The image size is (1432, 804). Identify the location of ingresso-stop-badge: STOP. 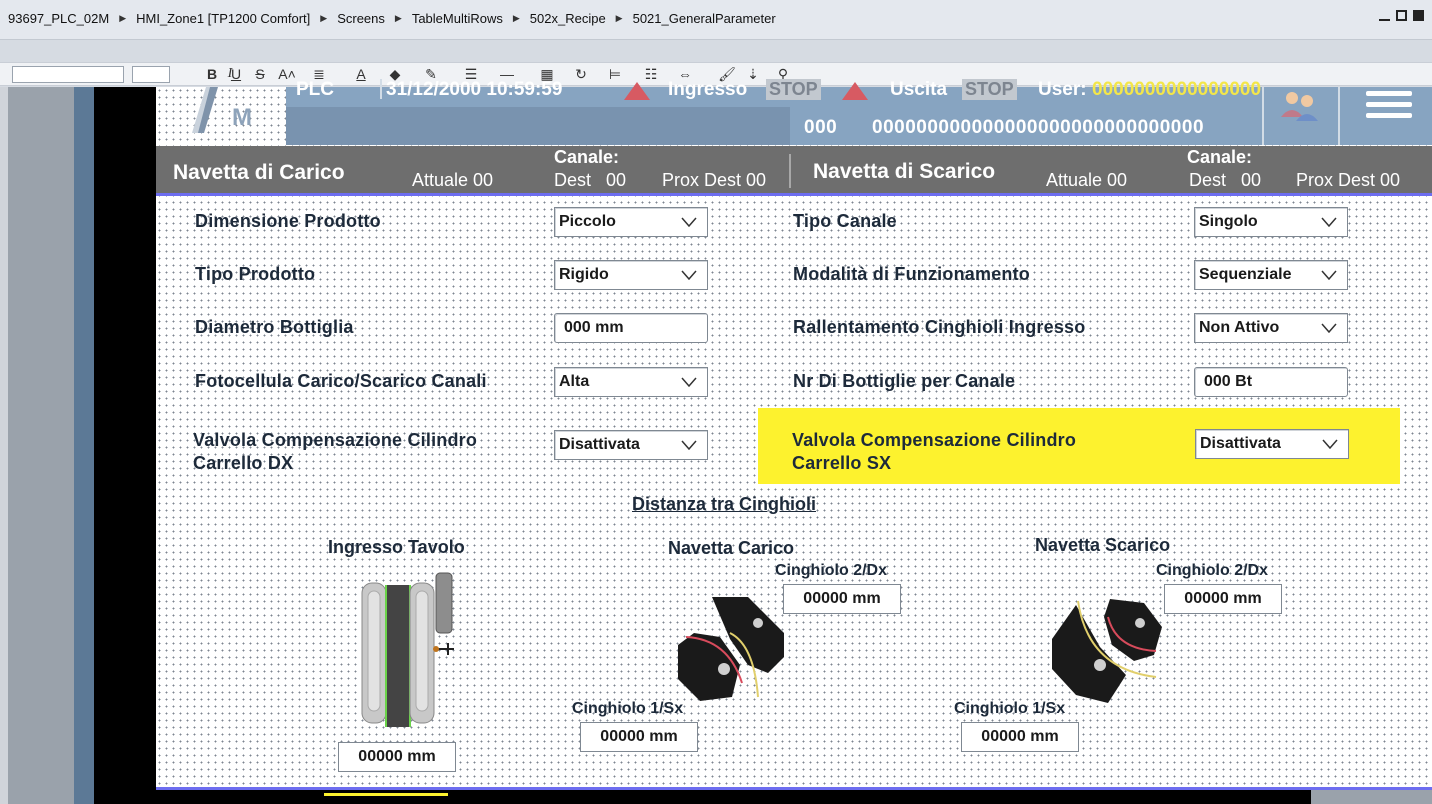
(793, 89).